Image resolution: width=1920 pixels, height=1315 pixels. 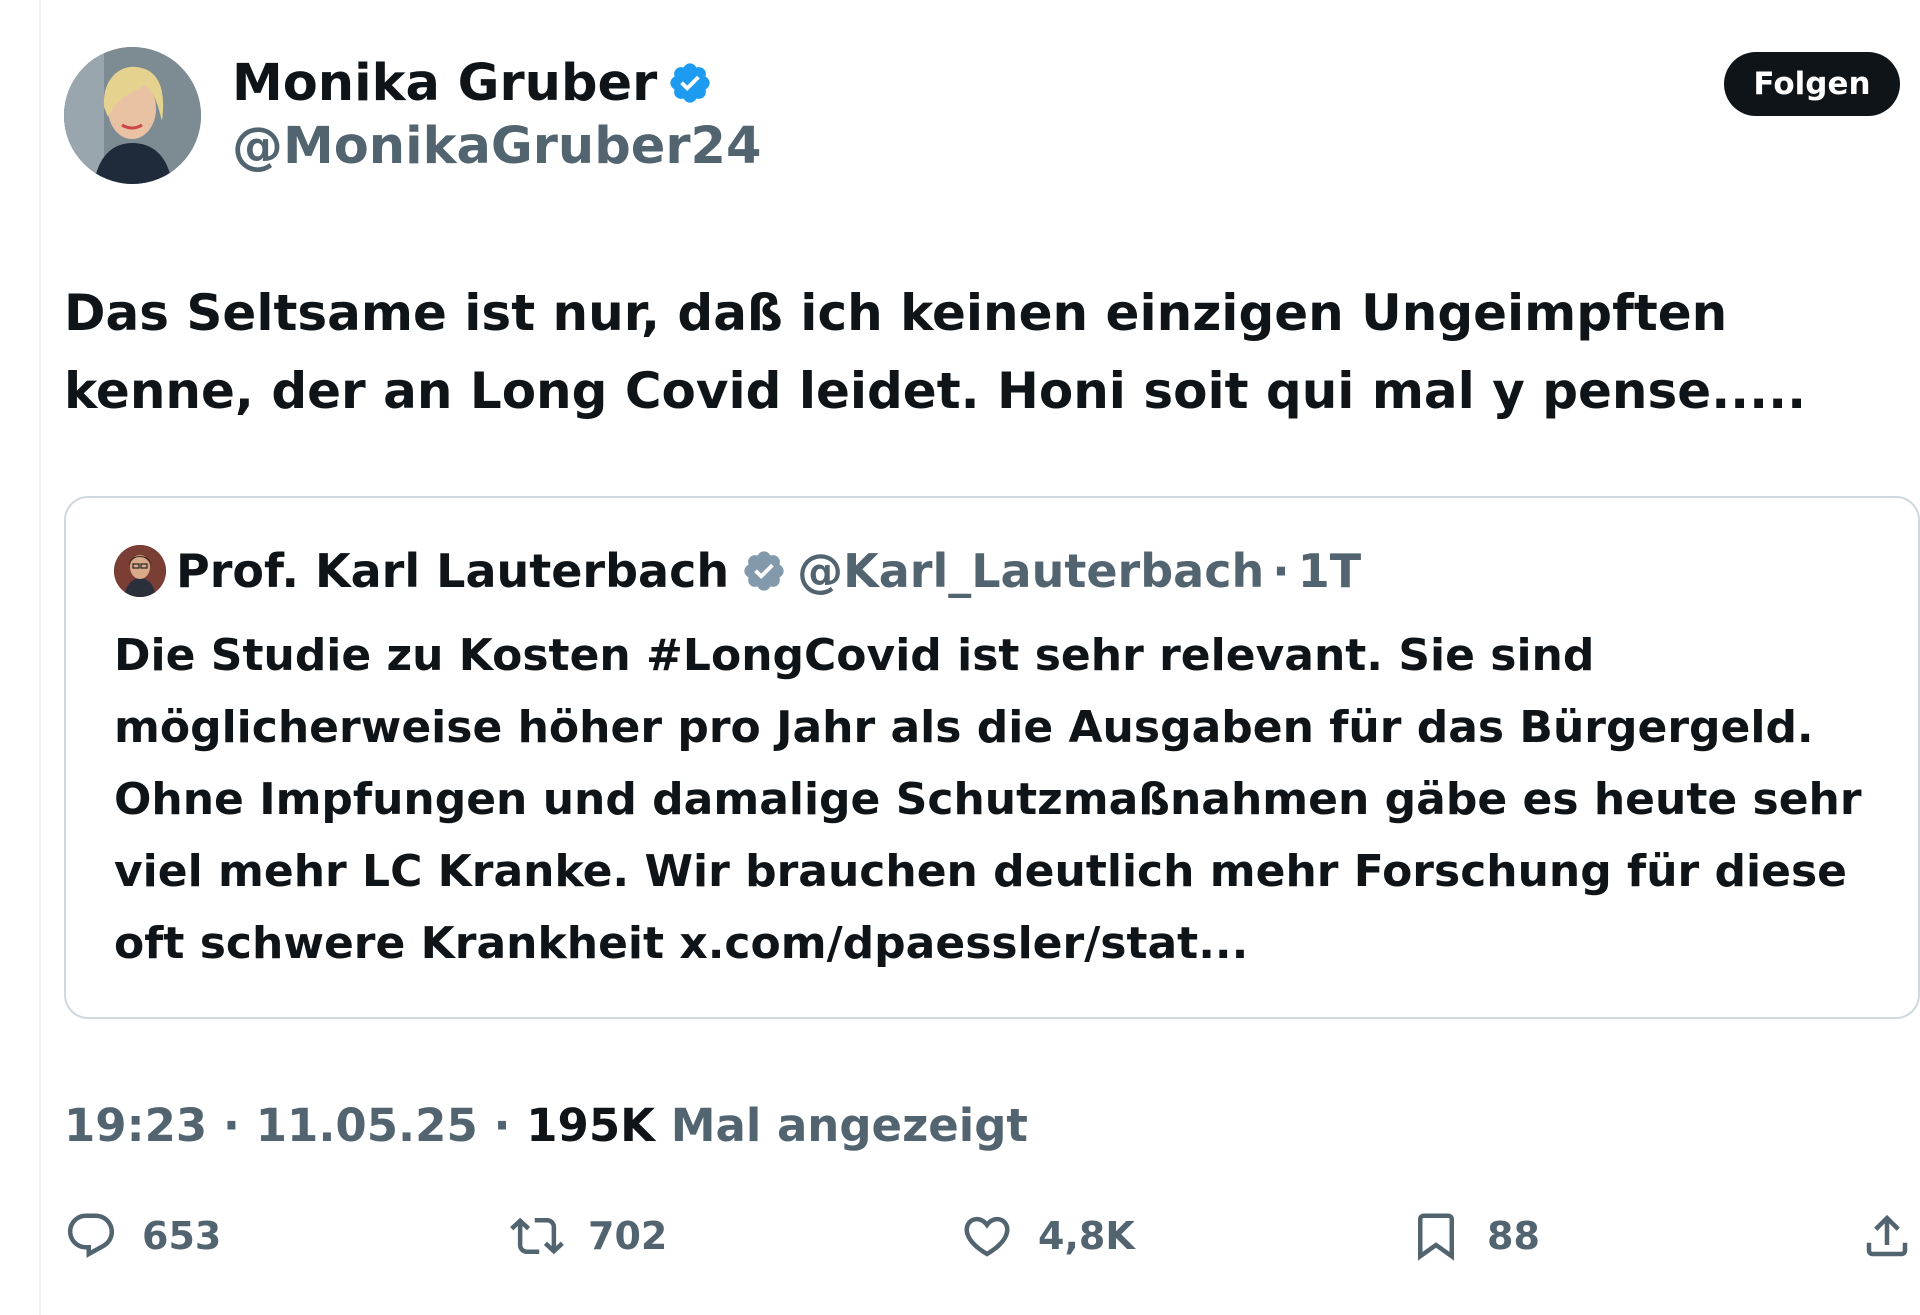 I want to click on repost-button: 702, so click(x=588, y=1236).